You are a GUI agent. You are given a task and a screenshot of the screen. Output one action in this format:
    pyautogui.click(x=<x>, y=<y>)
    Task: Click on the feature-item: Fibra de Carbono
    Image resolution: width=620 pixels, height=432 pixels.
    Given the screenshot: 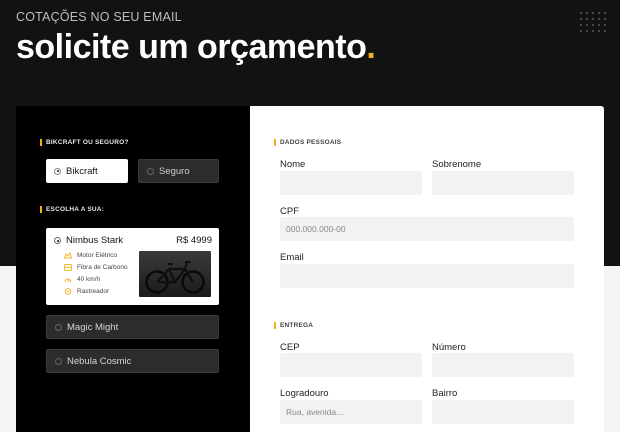 What is the action you would take?
    pyautogui.click(x=96, y=267)
    